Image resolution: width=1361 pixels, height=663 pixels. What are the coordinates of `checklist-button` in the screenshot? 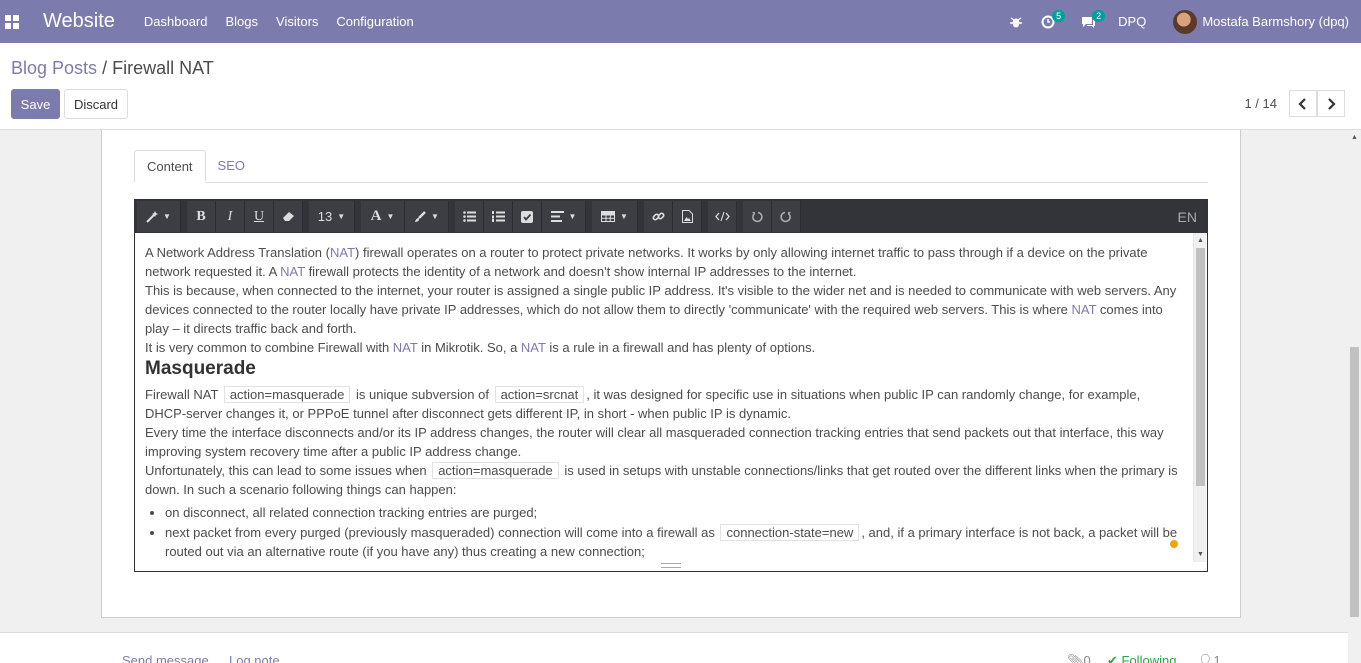 It's located at (527, 216).